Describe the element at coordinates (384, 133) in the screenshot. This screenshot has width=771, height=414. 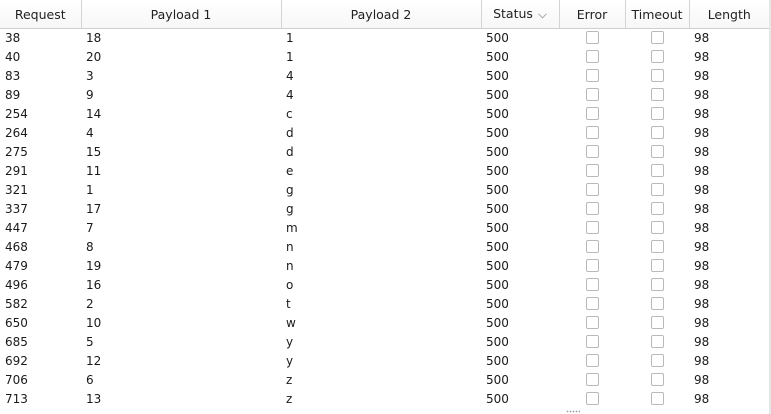
I see `table-row: 264 4 d 500 98` at that location.